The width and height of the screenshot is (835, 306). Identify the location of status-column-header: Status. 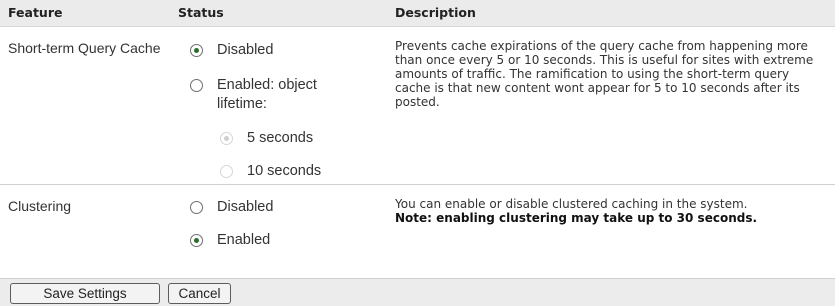
(278, 13).